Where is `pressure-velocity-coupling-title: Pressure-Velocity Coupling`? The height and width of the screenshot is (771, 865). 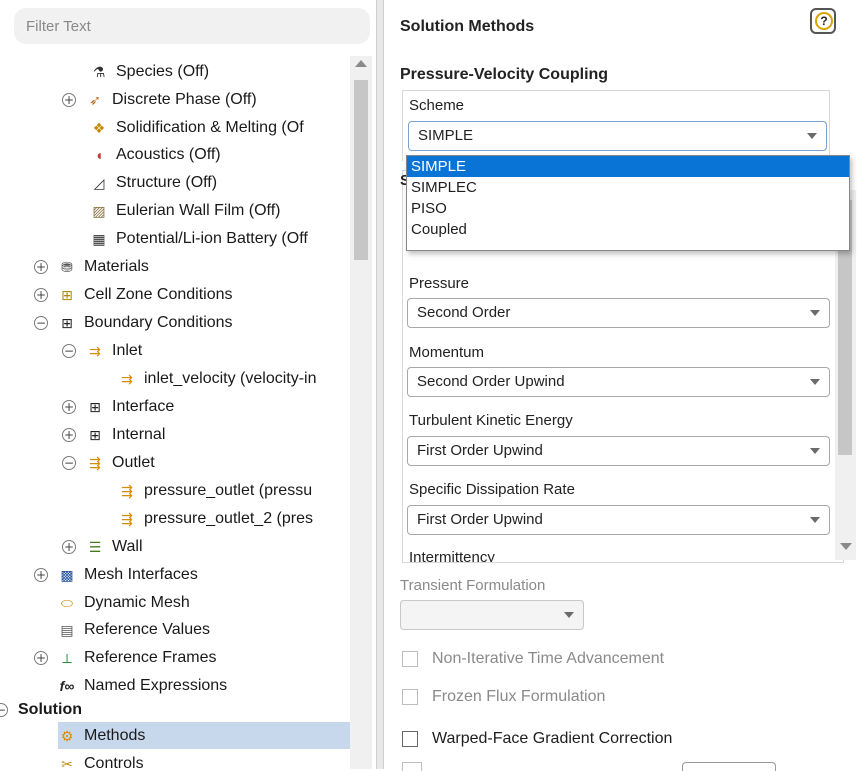
pressure-velocity-coupling-title: Pressure-Velocity Coupling is located at coordinates (504, 74).